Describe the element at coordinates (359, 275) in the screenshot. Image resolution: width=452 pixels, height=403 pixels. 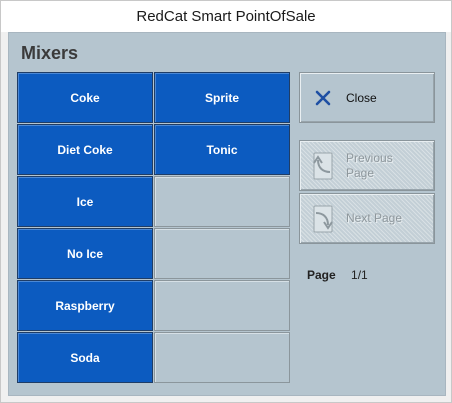
I see `page-value: 1/1` at that location.